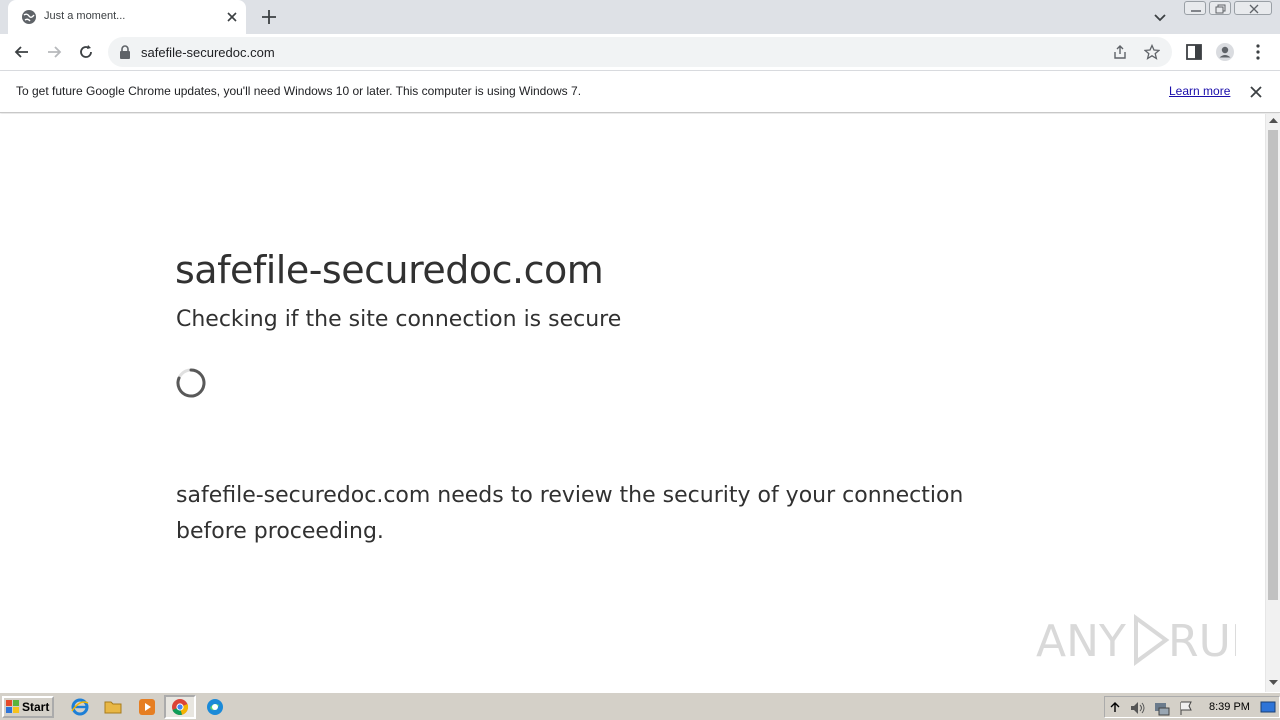 The image size is (1280, 720). Describe the element at coordinates (1268, 707) in the screenshot. I see `show-desktop-icon` at that location.